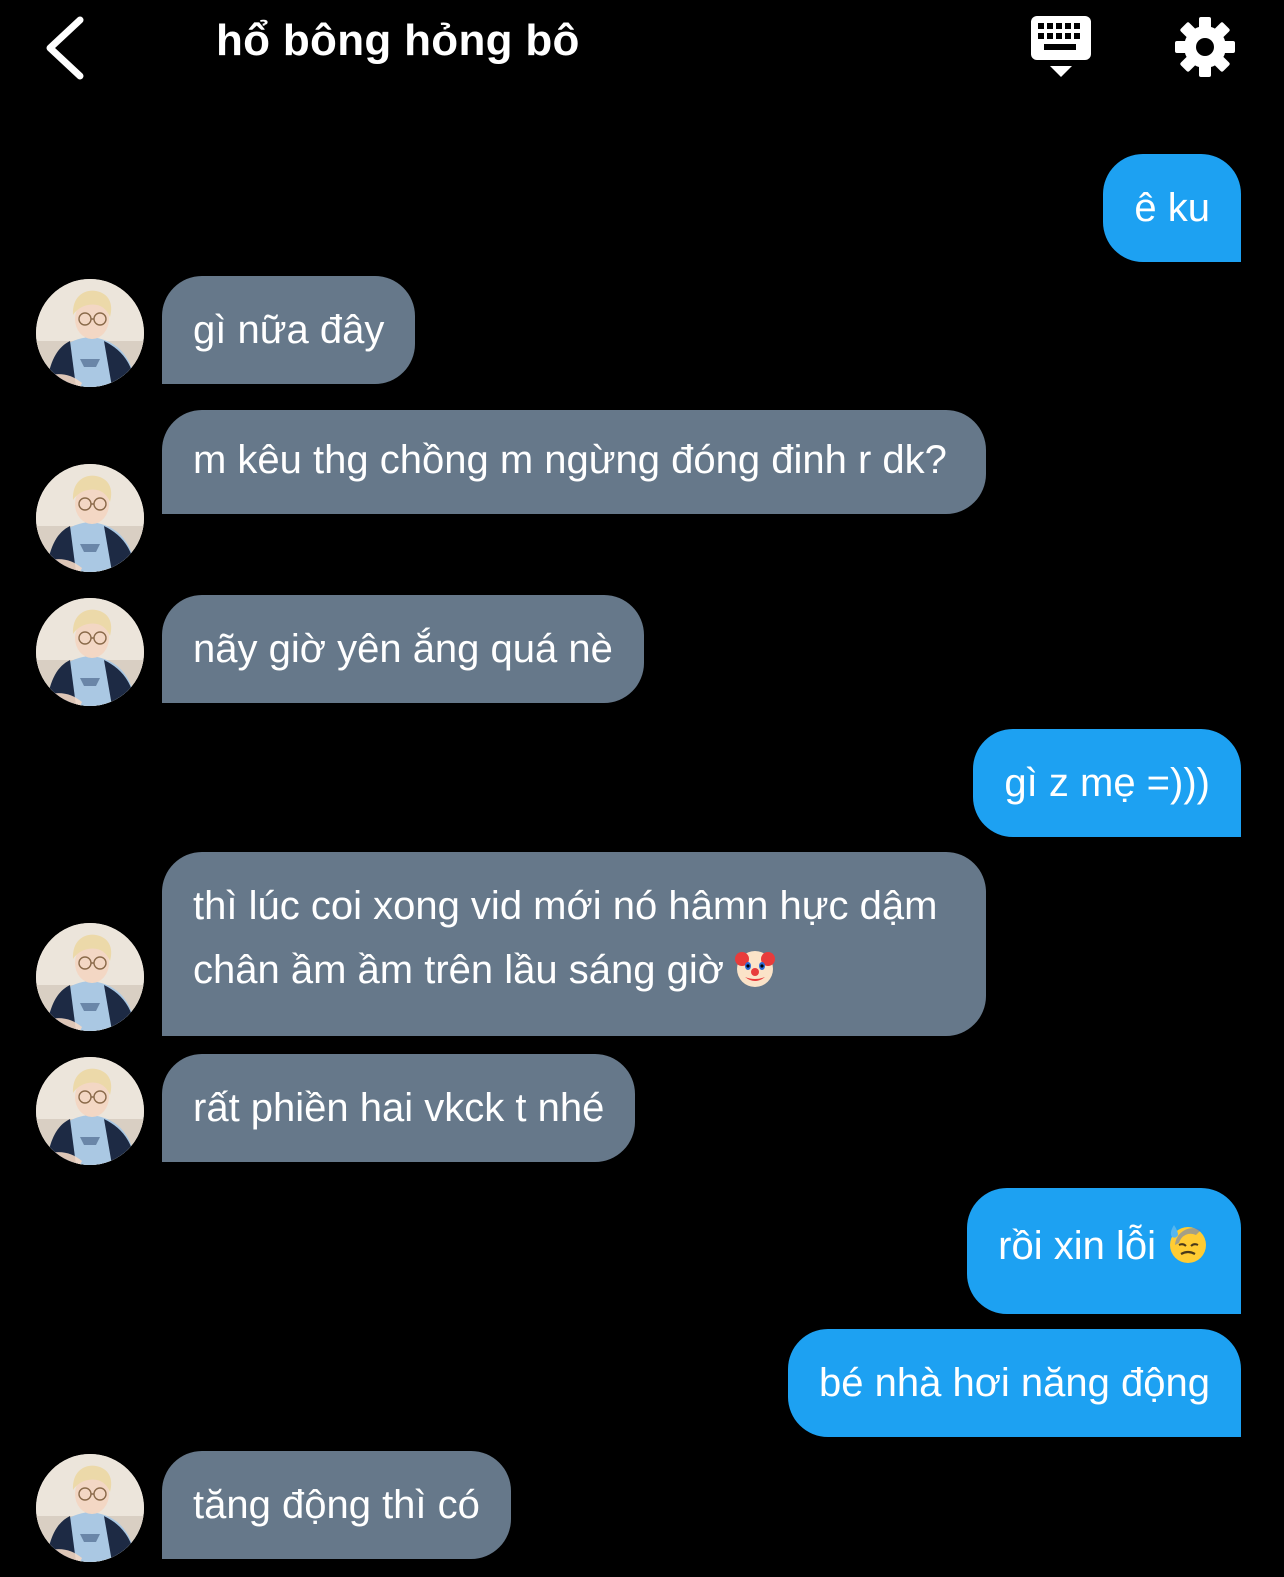 The height and width of the screenshot is (1577, 1284). I want to click on chevron-left-icon, so click(65, 48).